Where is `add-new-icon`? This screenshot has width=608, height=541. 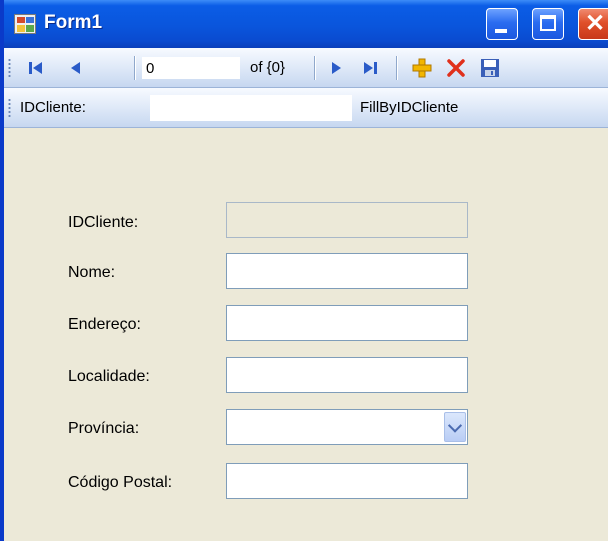 add-new-icon is located at coordinates (422, 68).